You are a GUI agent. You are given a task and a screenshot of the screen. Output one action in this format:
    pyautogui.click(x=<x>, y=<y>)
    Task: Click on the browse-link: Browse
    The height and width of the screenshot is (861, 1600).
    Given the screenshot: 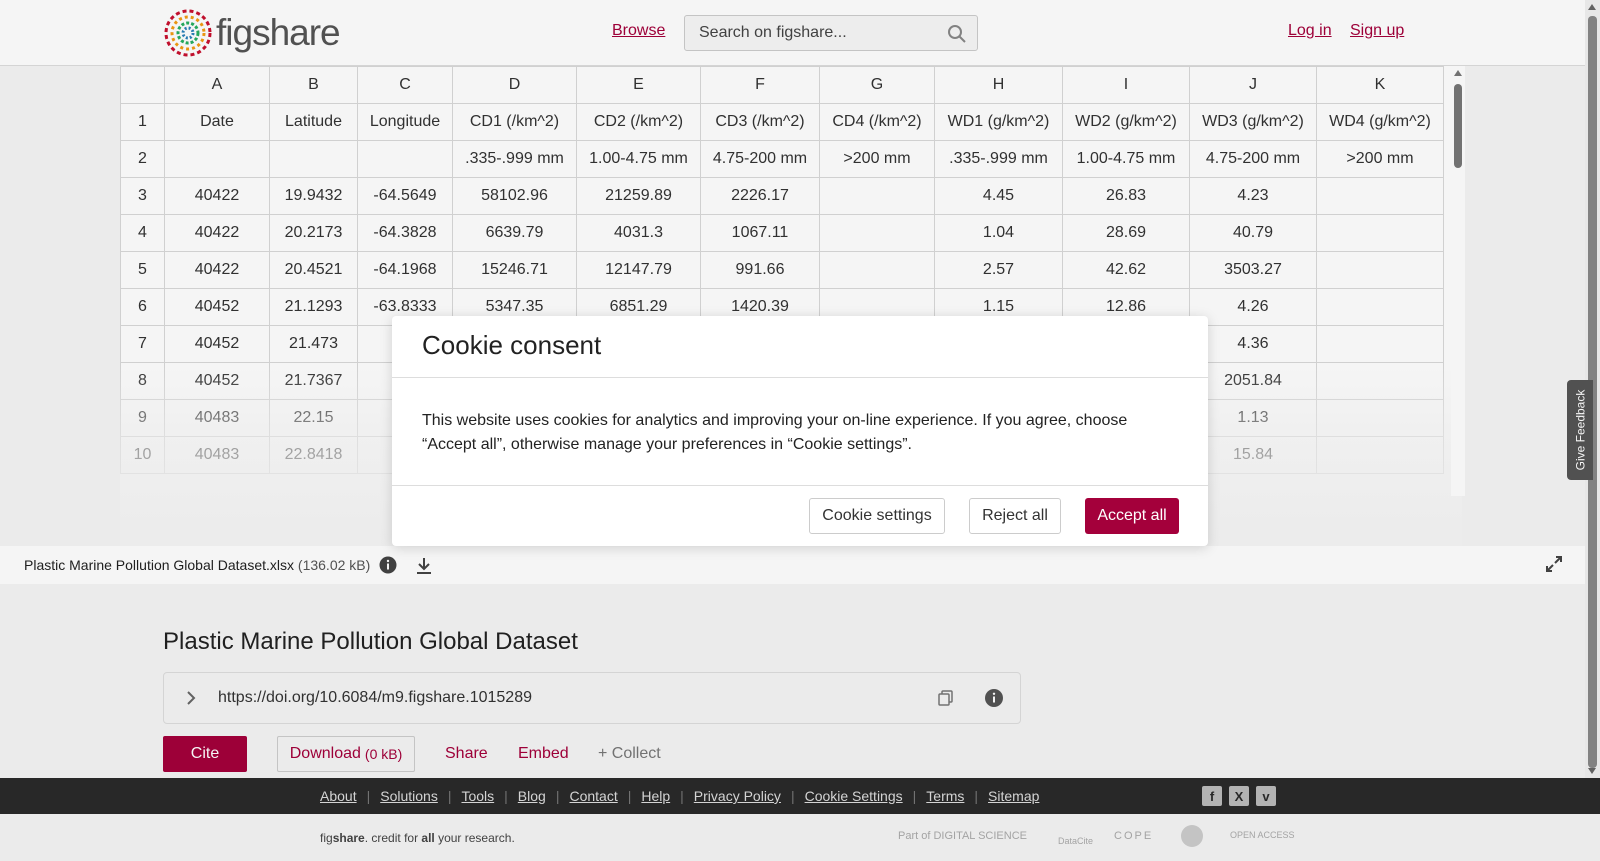 What is the action you would take?
    pyautogui.click(x=638, y=31)
    